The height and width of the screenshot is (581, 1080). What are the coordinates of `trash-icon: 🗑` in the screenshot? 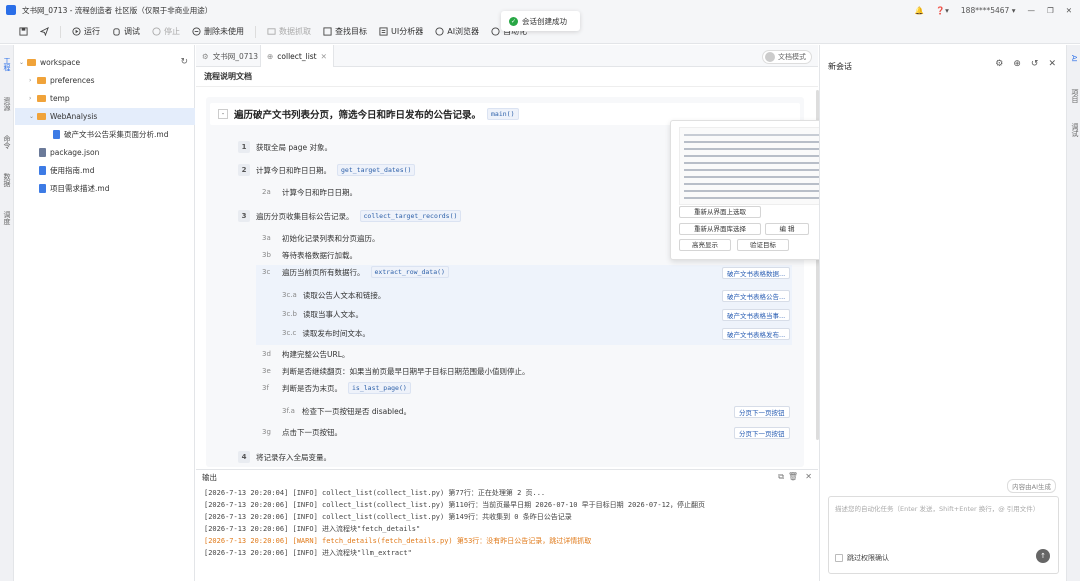 It's located at (793, 476).